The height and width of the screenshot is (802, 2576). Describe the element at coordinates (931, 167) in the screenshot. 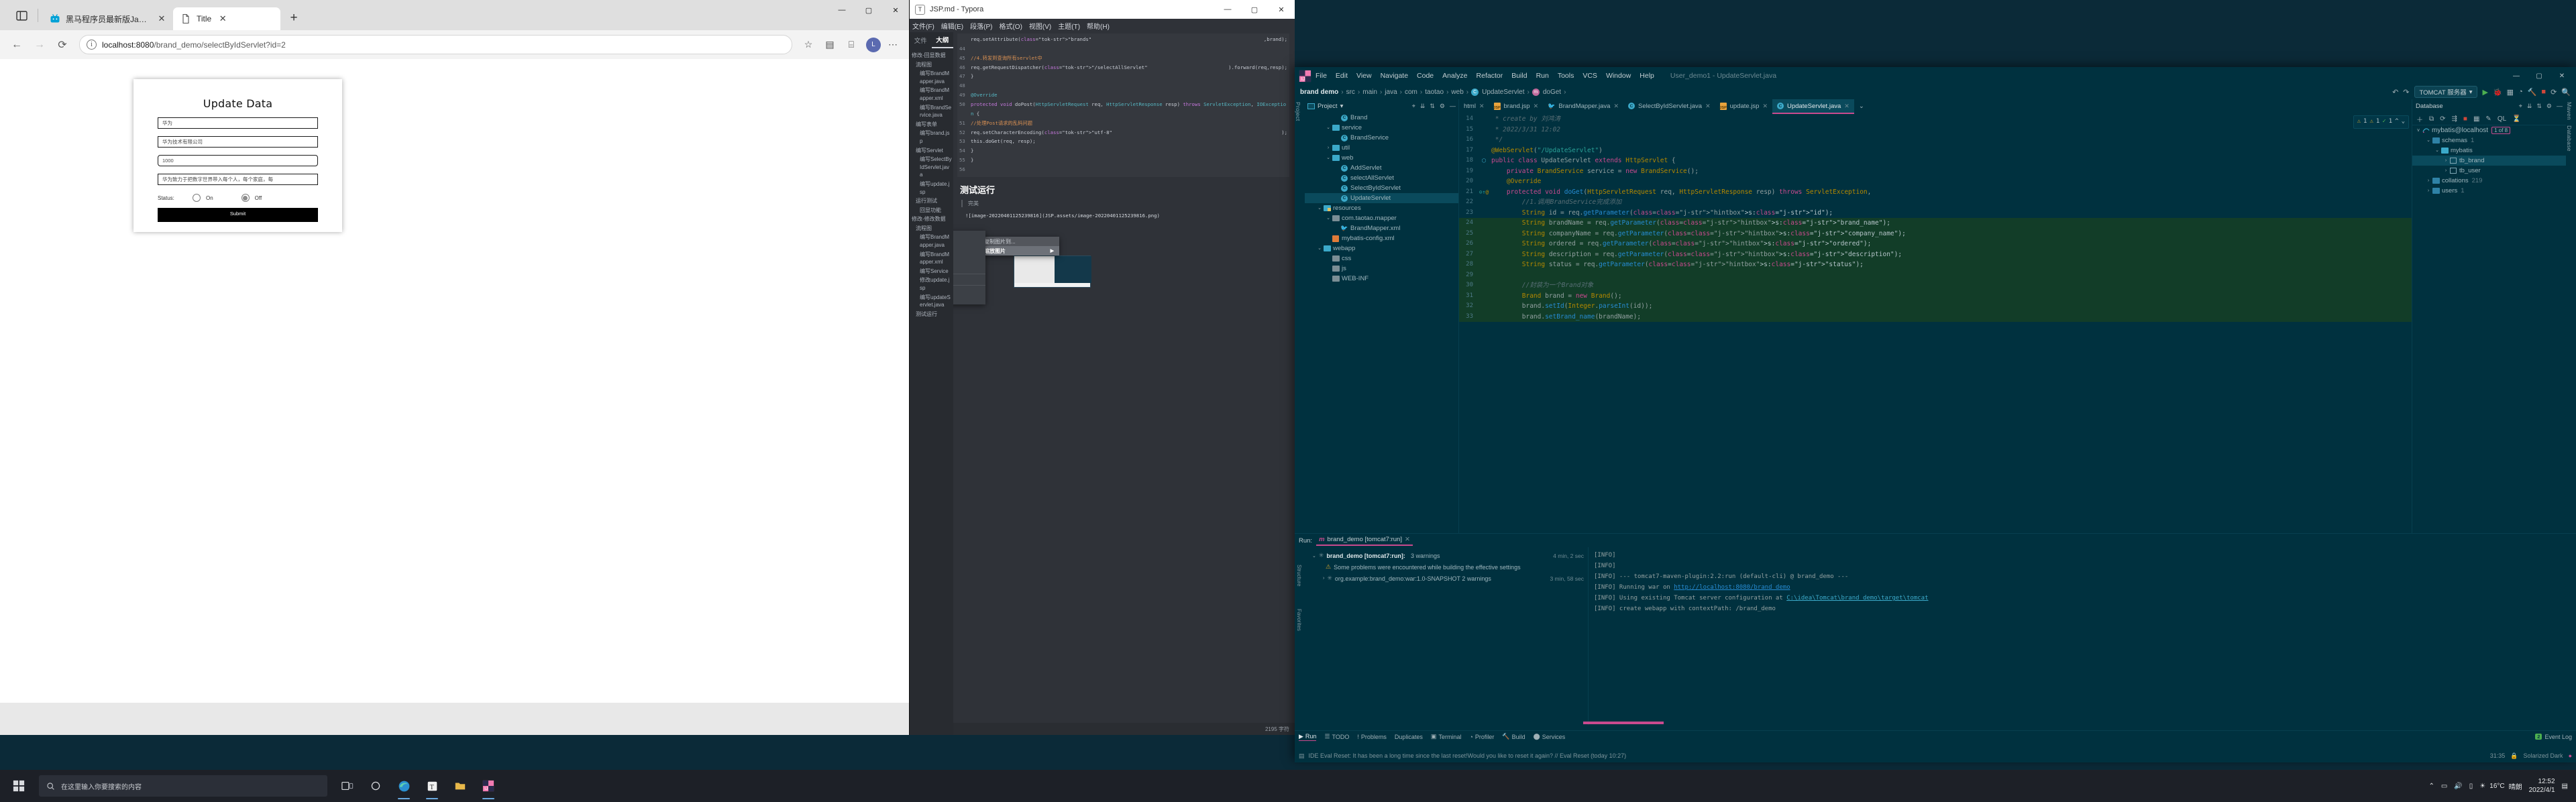

I see `outline-item: 编写SelectByIdServlet.java` at that location.